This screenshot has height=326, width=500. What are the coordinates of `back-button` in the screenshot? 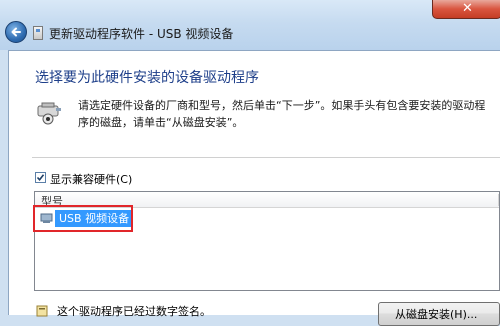 It's located at (16, 32).